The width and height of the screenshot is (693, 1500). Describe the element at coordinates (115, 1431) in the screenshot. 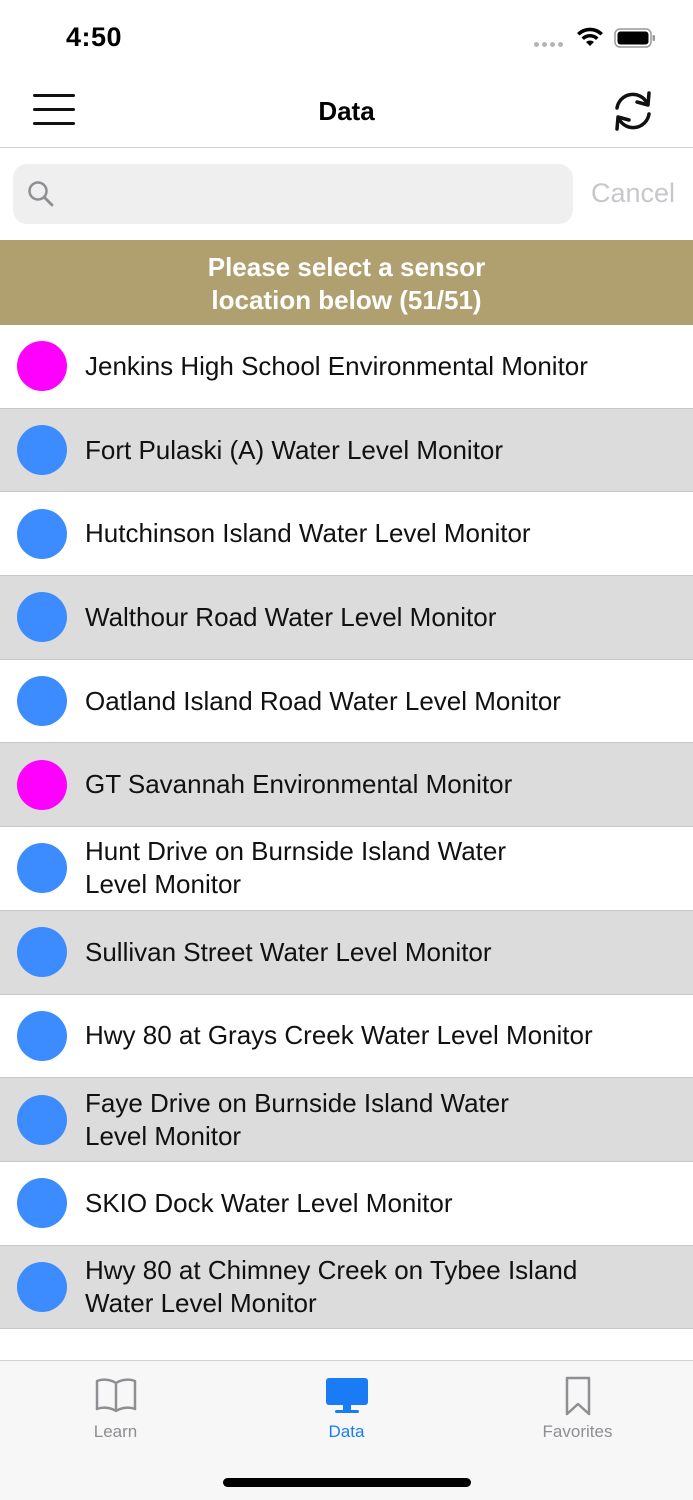

I see `tab-learn-label: Learn` at that location.